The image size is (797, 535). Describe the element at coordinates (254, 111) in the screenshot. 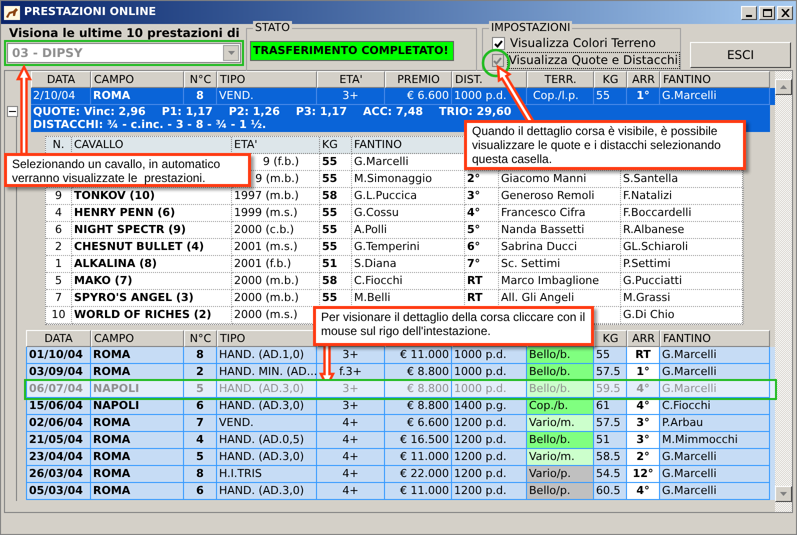

I see `odds-text: P2: 1,26` at that location.